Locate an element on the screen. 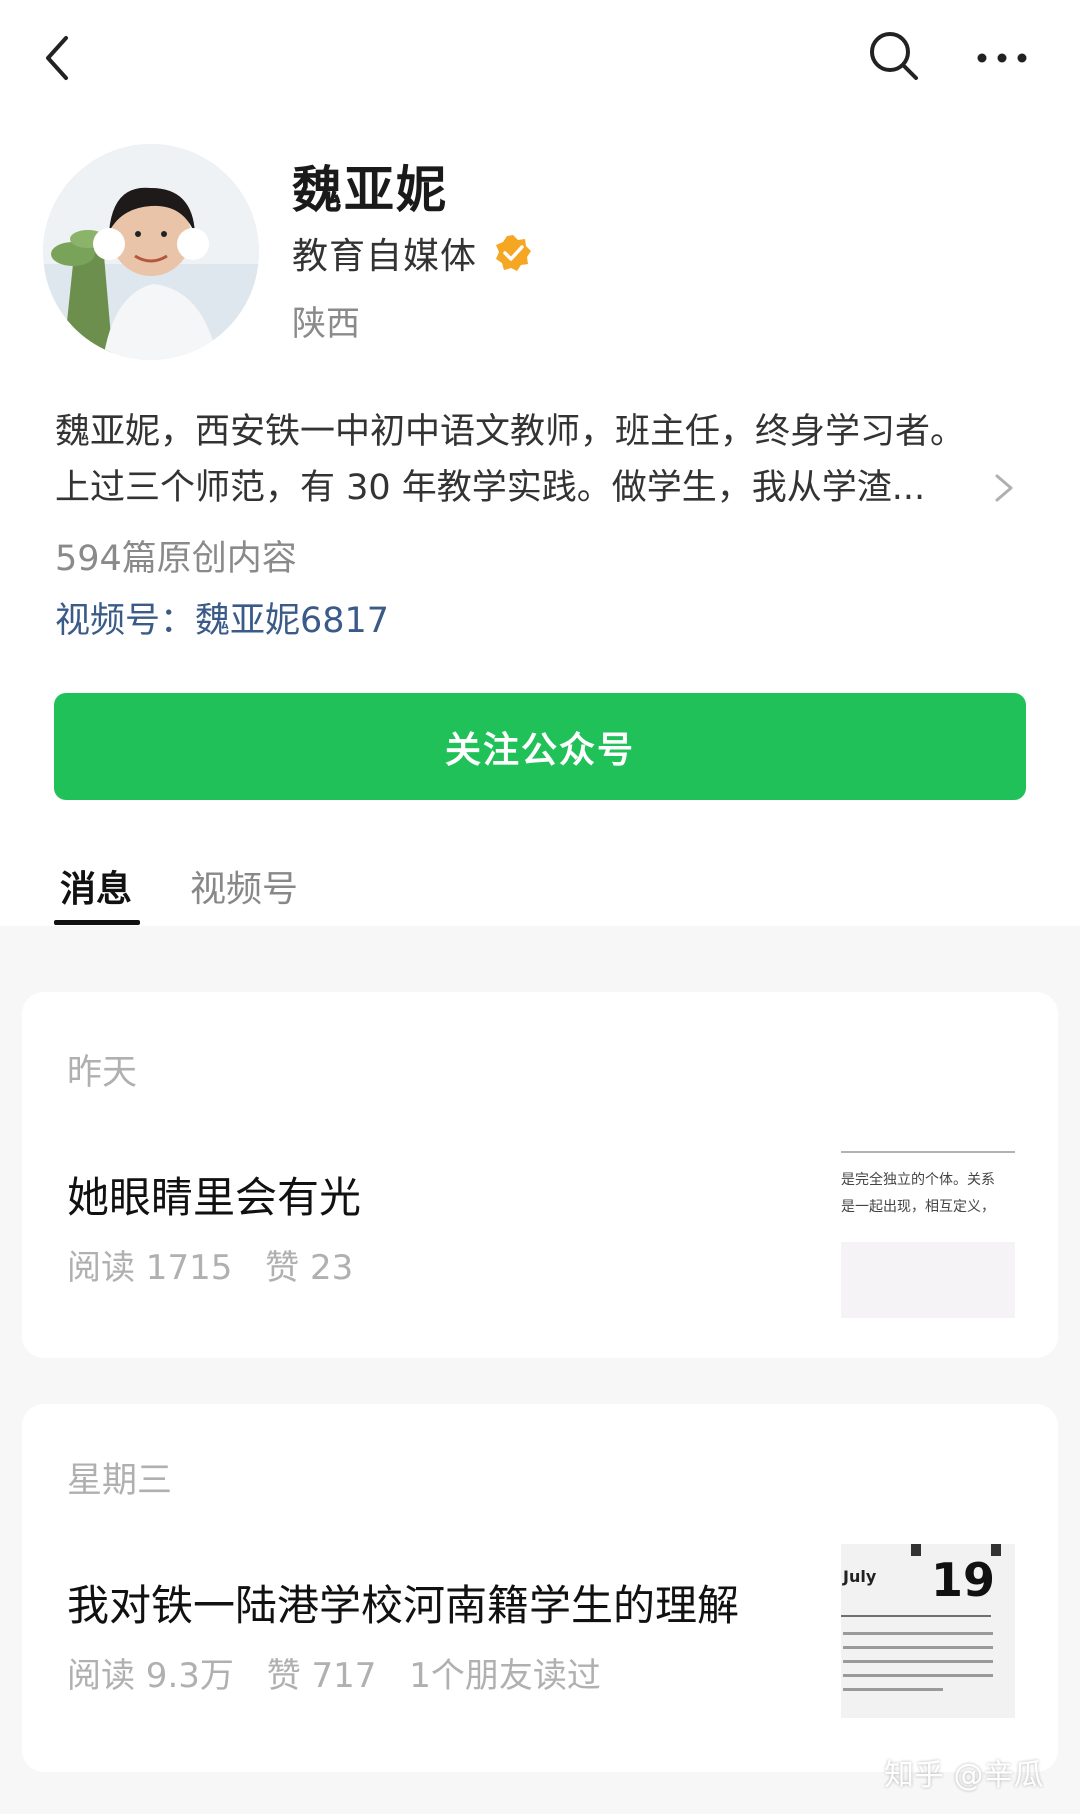  article-stats: 阅读 1715 赞 23 is located at coordinates (221, 1264).